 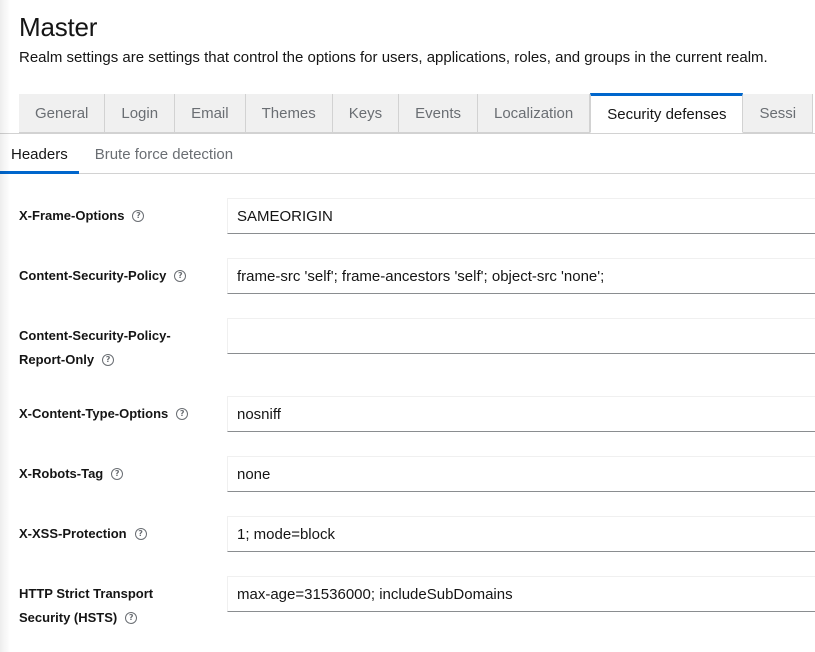 What do you see at coordinates (61, 473) in the screenshot?
I see `label-text: X-Robots-Tag` at bounding box center [61, 473].